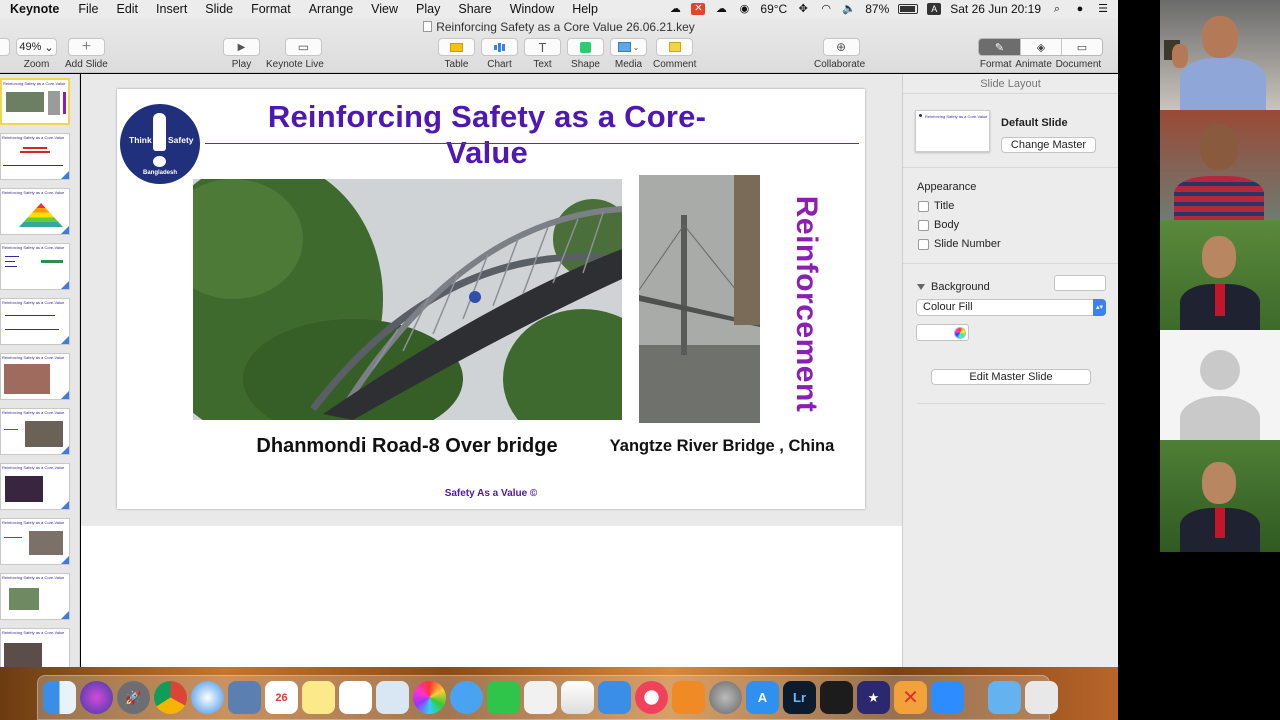 The width and height of the screenshot is (1280, 720). Describe the element at coordinates (428, 9) in the screenshot. I see `menu-play: Play` at that location.